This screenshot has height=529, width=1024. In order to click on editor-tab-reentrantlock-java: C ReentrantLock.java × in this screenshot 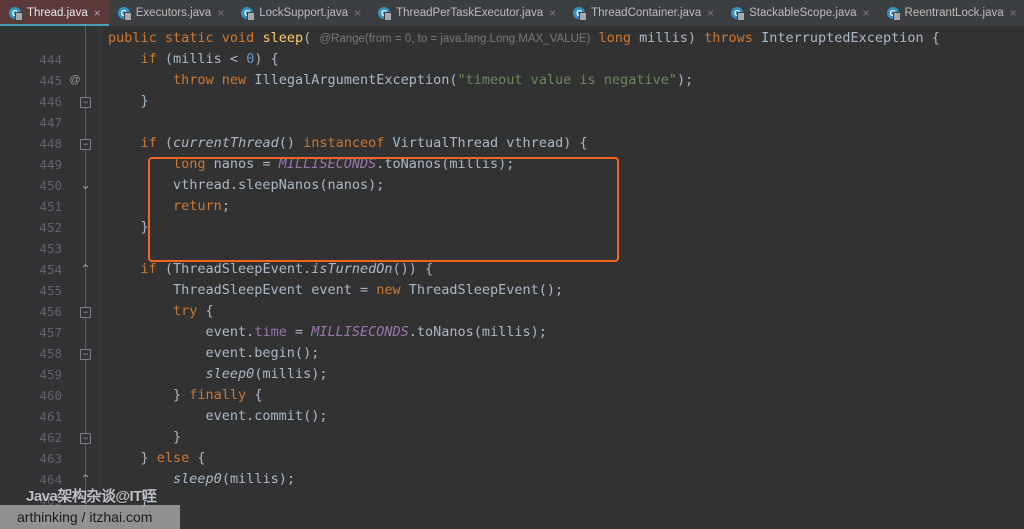, I will do `click(951, 13)`.